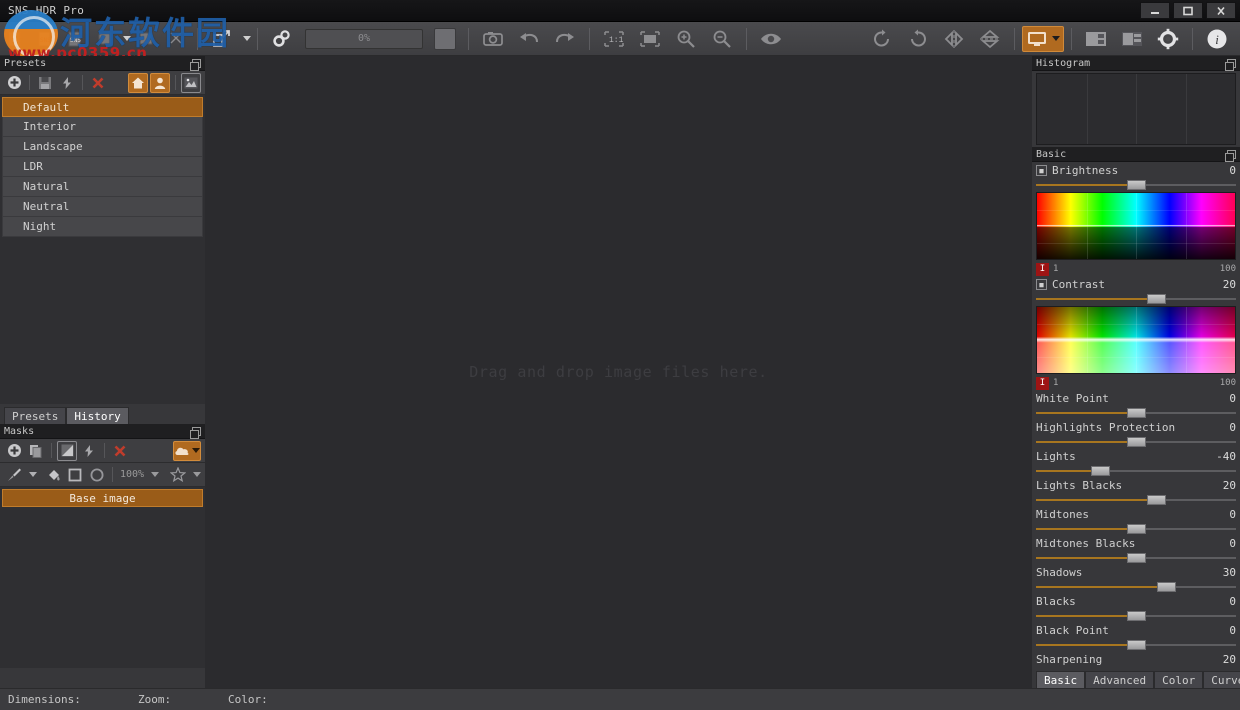 The image size is (1240, 710). Describe the element at coordinates (120, 451) in the screenshot. I see `delete-mask-icon` at that location.